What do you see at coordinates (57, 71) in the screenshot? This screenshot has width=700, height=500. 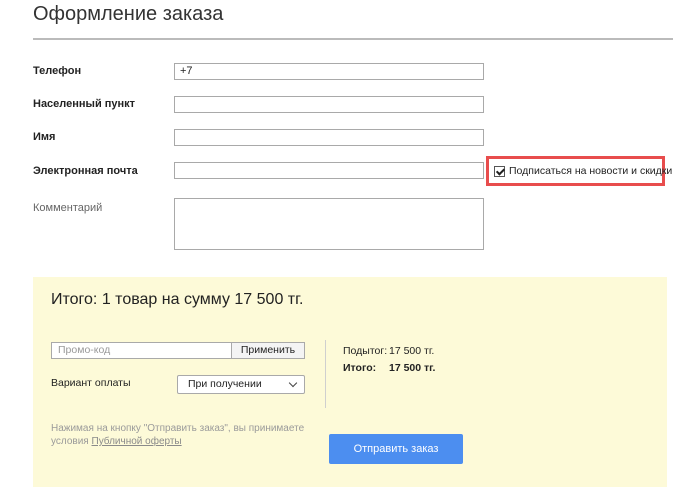 I see `phone-label: Телефон` at bounding box center [57, 71].